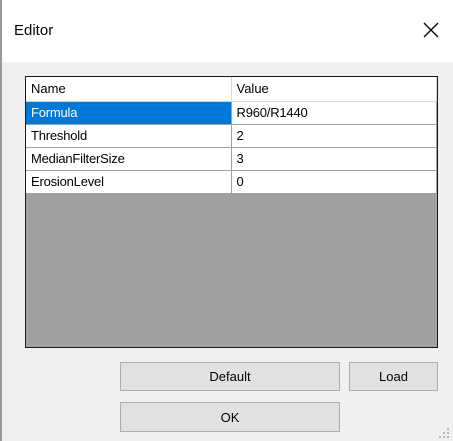 The image size is (453, 441). What do you see at coordinates (444, 433) in the screenshot?
I see `resize-grip-icon` at bounding box center [444, 433].